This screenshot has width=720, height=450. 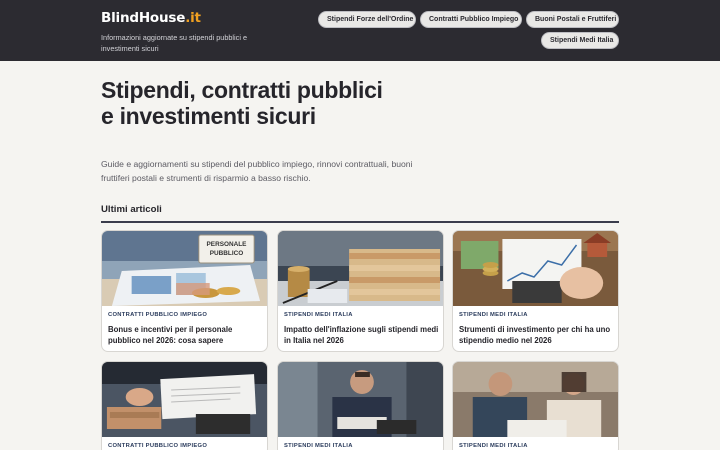 I want to click on article-card: CONTRATTI PUBBLICO IMPIEGO, so click(x=184, y=405).